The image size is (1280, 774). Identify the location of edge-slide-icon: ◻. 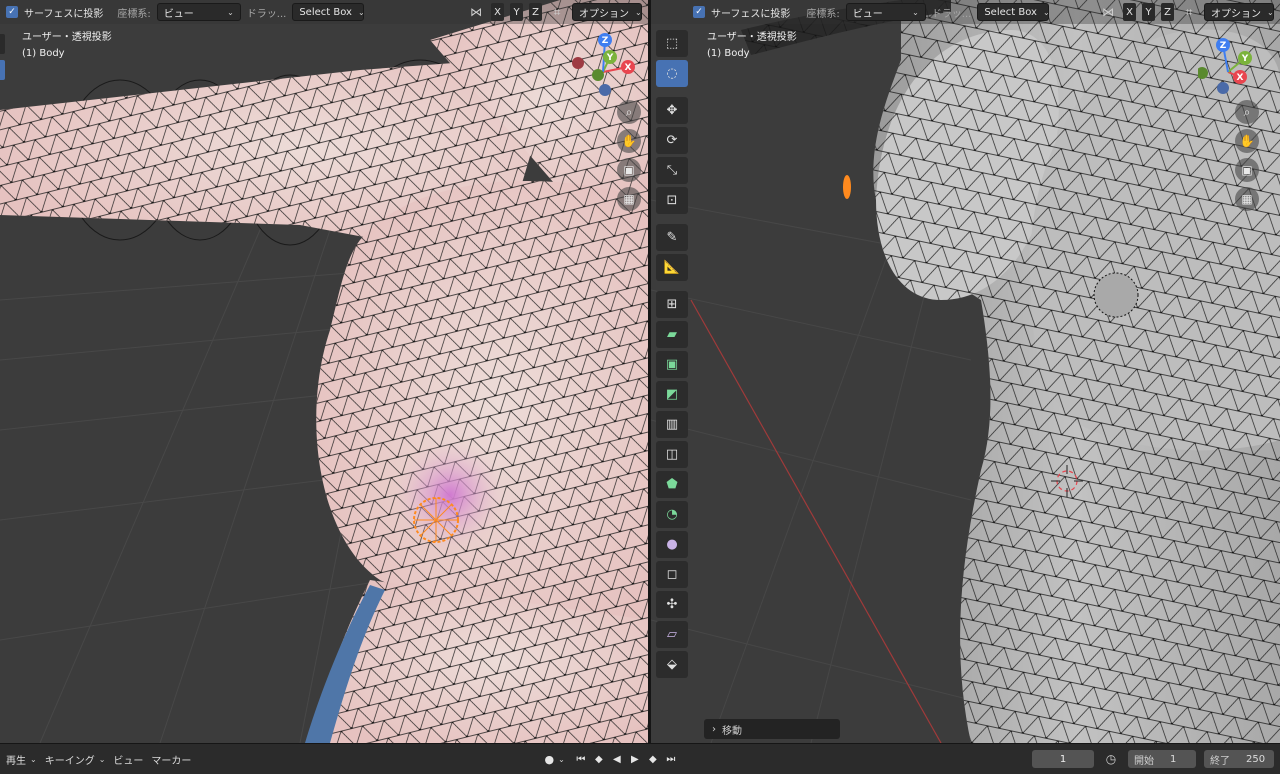
(672, 574).